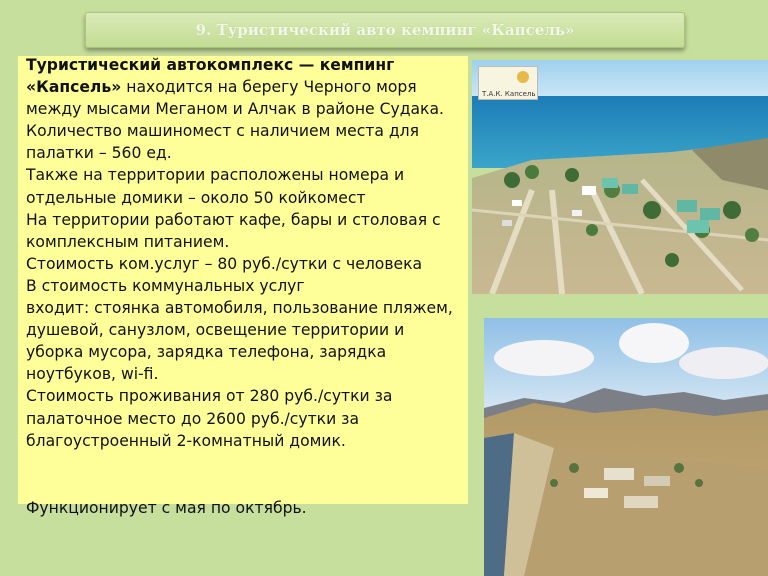 Image resolution: width=768 pixels, height=576 pixels. I want to click on slide-title: 9. Туристический авто кемпинг «Капсель», so click(385, 30).